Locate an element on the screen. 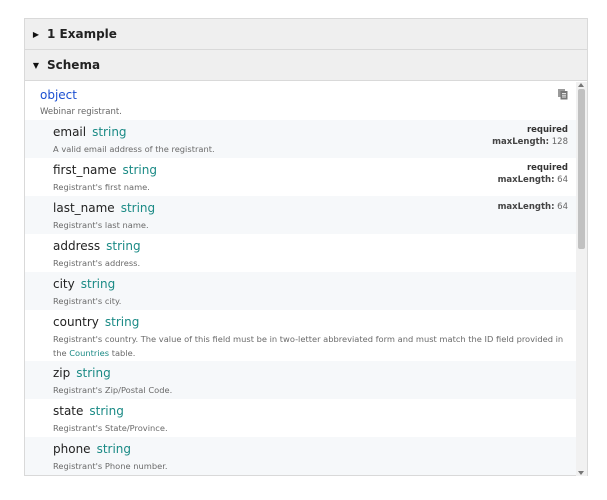 This screenshot has width=607, height=500. field-name: city is located at coordinates (64, 284).